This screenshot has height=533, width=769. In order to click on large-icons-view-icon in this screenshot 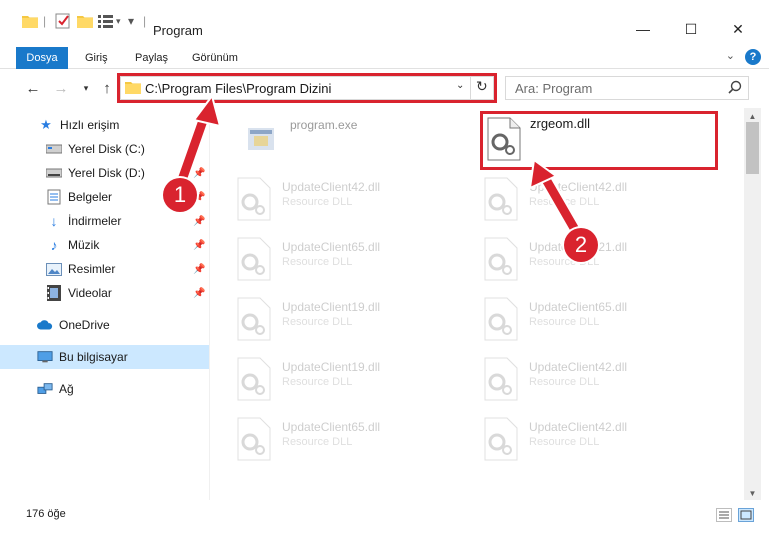, I will do `click(746, 515)`.